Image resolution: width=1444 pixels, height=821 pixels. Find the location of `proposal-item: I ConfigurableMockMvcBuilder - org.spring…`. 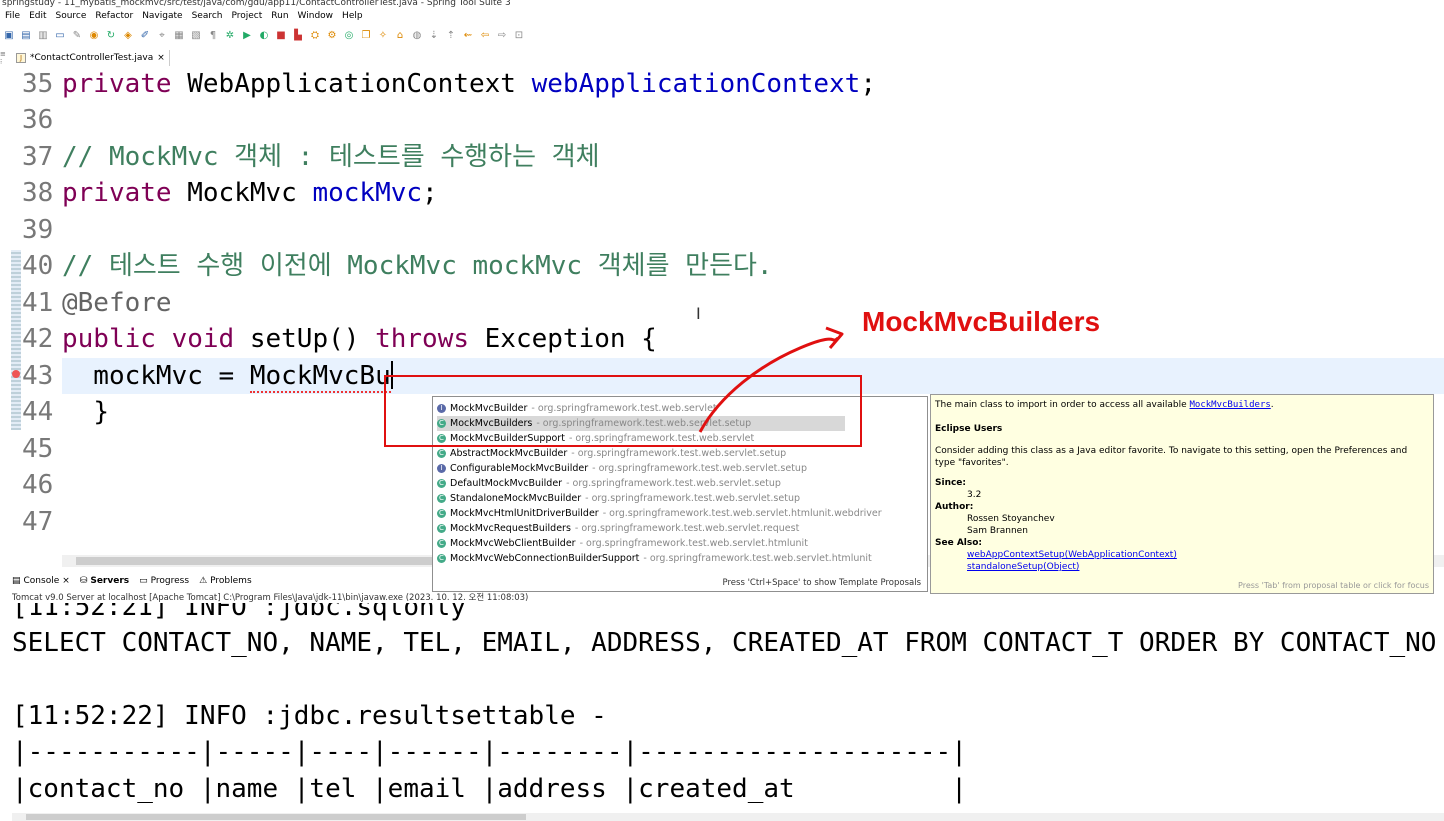

proposal-item: I ConfigurableMockMvcBuilder - org.spring… is located at coordinates (622, 468).